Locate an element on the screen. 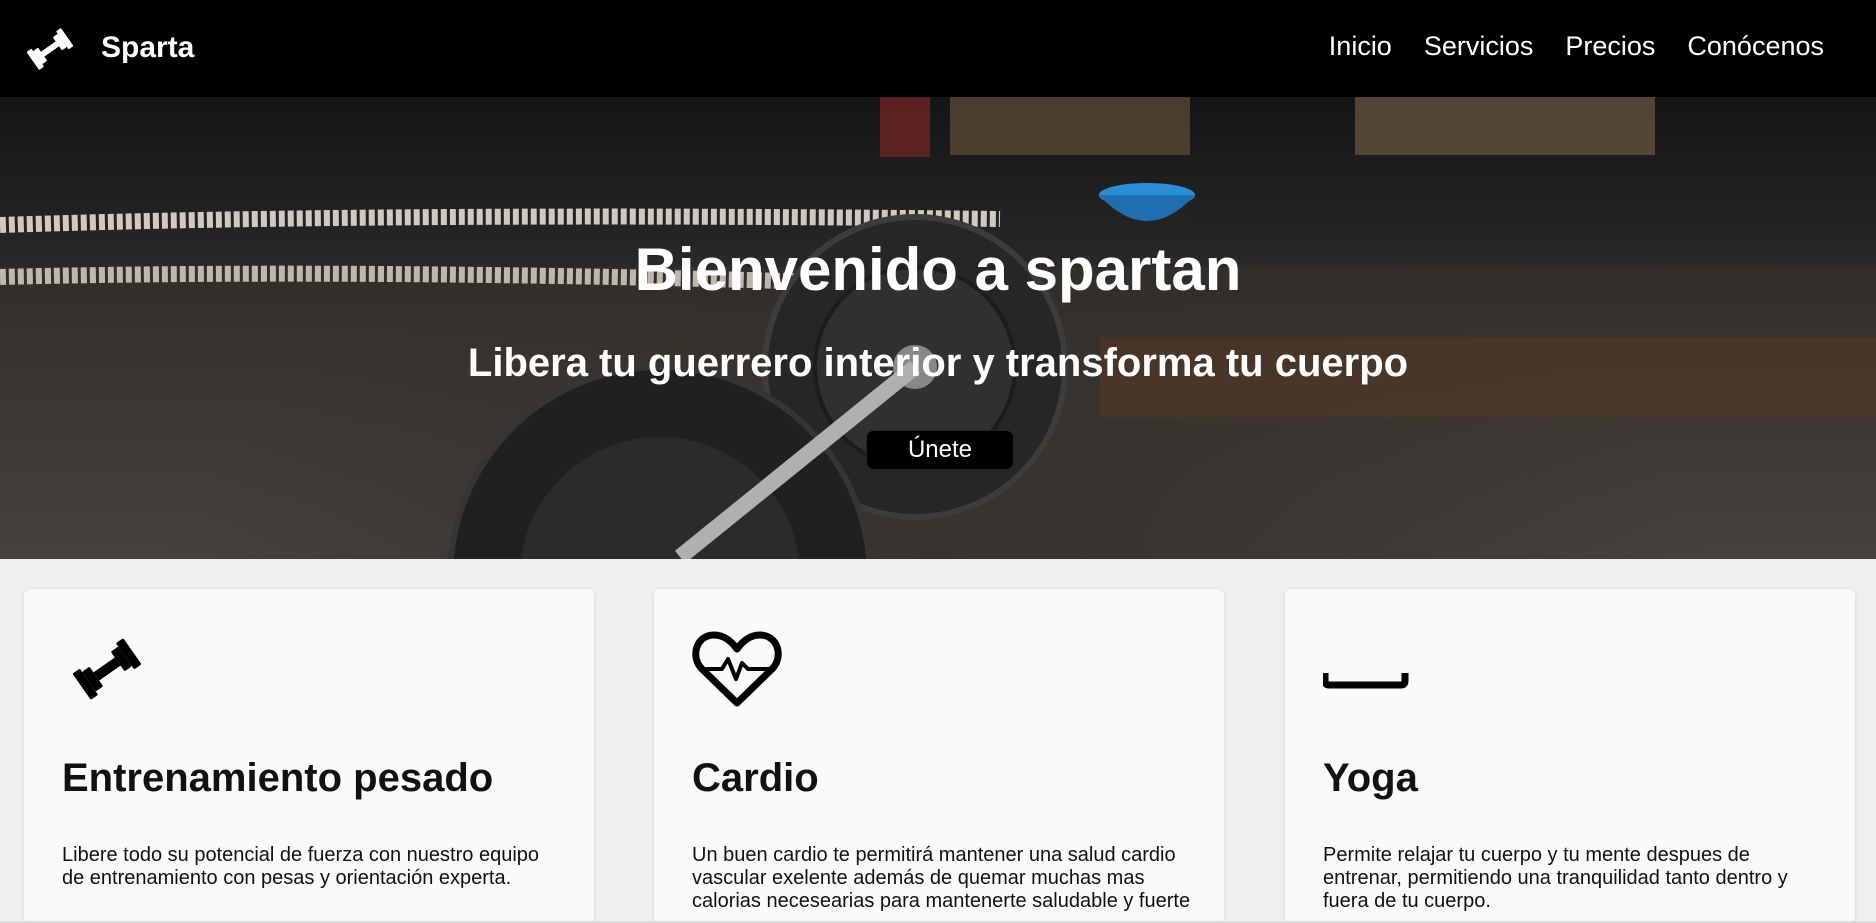  hero-title: Bienvenido a spartan is located at coordinates (938, 269).